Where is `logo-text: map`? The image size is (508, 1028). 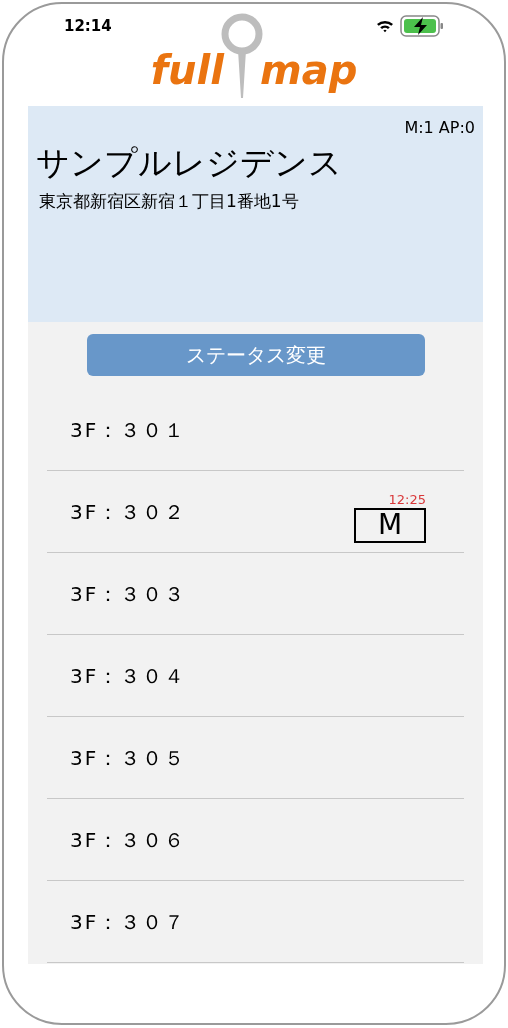
logo-text: map is located at coordinates (309, 72).